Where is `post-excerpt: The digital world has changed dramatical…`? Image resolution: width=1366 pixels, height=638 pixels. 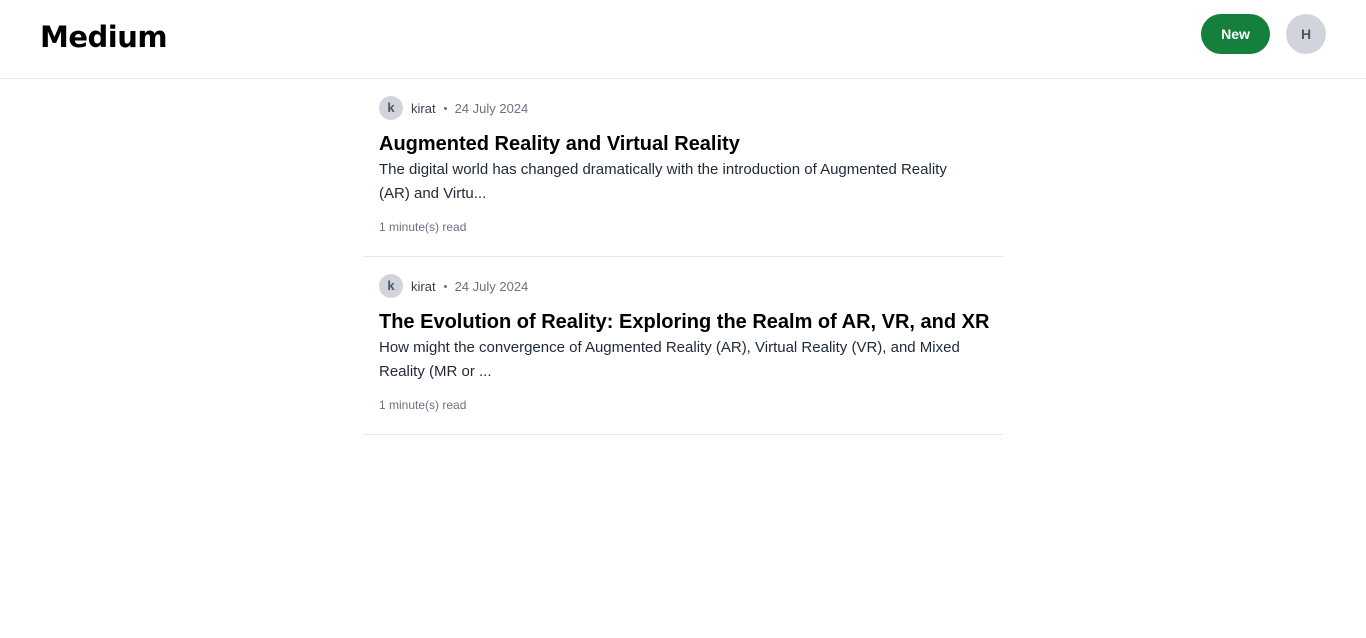
post-excerpt: The digital world has changed dramatical… is located at coordinates (663, 181).